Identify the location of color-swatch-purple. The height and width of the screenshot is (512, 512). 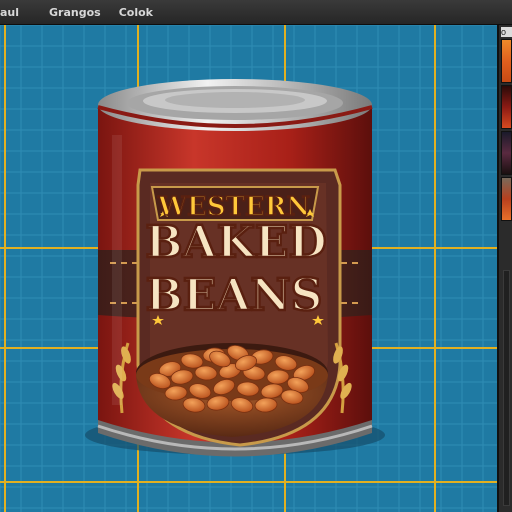
(506, 153).